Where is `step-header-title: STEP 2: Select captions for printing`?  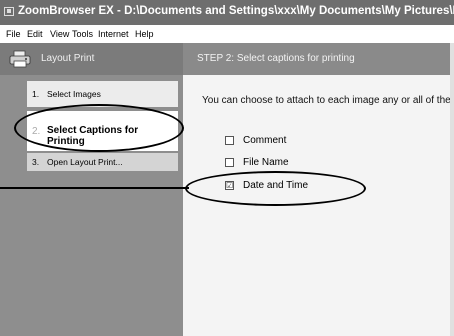 step-header-title: STEP 2: Select captions for printing is located at coordinates (276, 58).